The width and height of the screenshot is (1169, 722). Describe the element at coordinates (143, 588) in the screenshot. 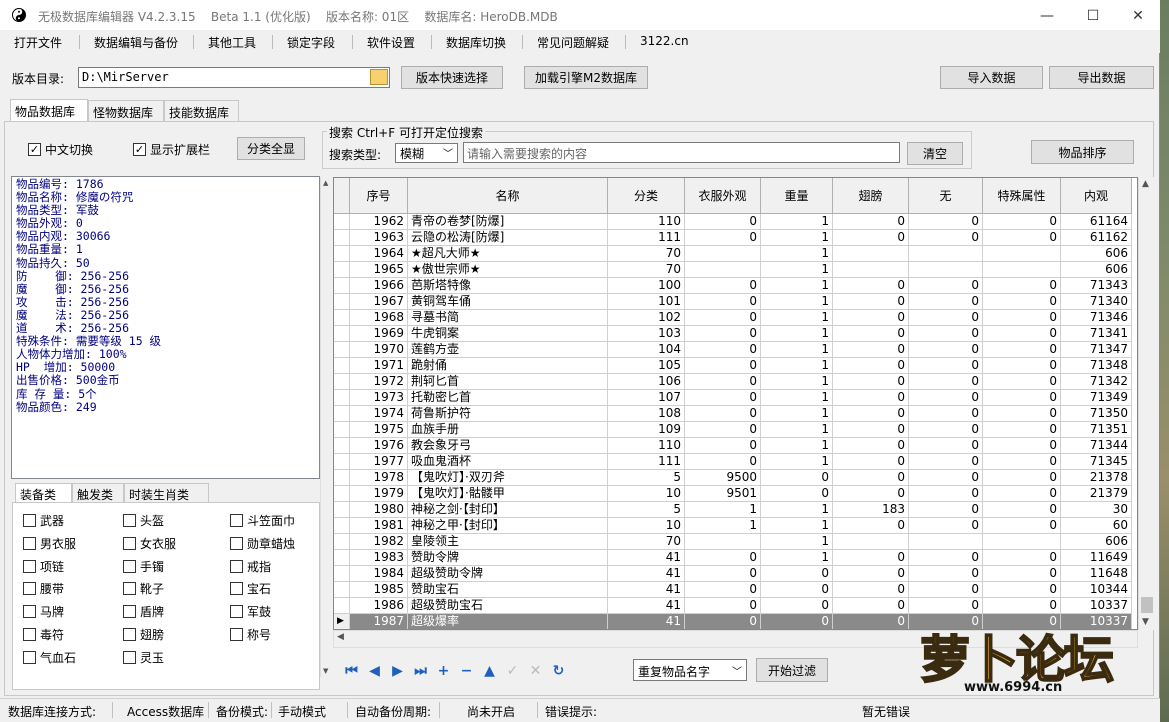

I see `category-checkbox: 靴子` at that location.